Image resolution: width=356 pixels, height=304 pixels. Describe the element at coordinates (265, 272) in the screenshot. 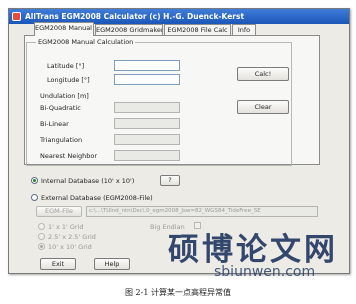

I see `watermark-url: sbiunwen.com` at that location.